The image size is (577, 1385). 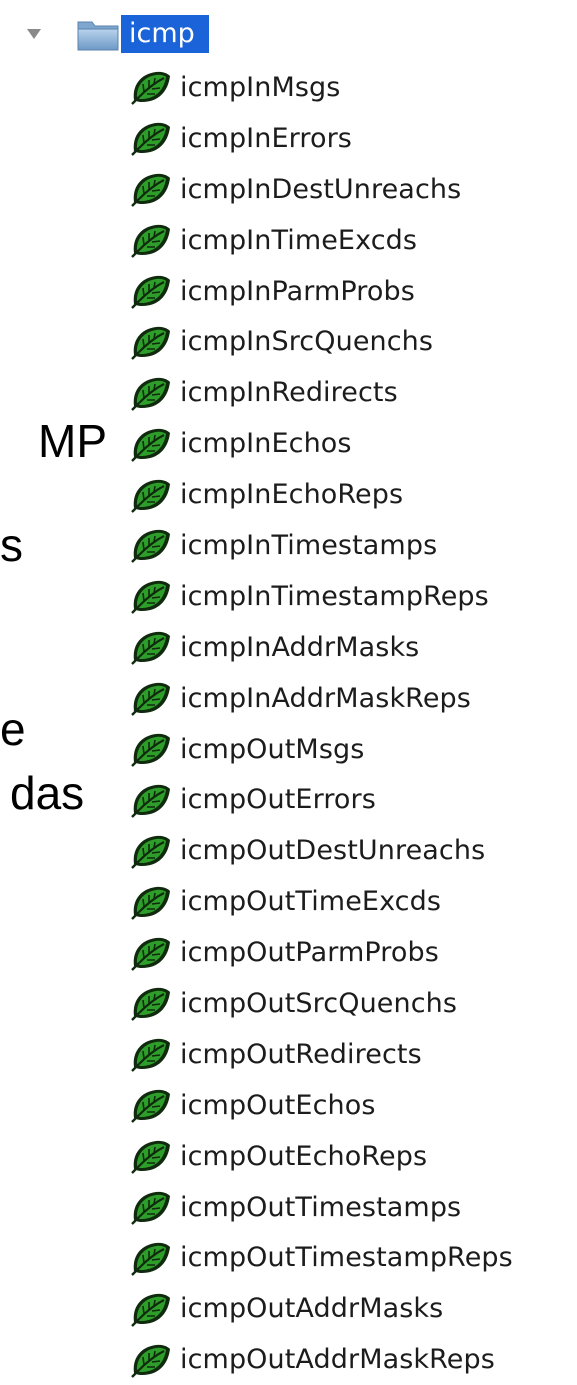 What do you see at coordinates (299, 240) in the screenshot?
I see `tree-leaf-label: icmpInTimeExcds` at bounding box center [299, 240].